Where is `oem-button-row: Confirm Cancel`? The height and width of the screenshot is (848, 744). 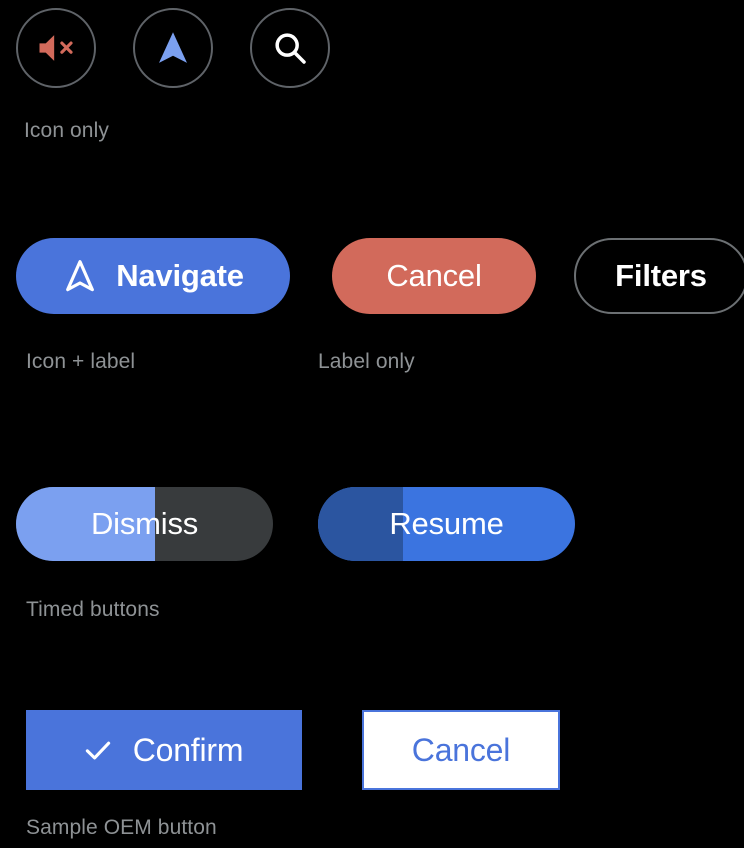 oem-button-row: Confirm Cancel is located at coordinates (293, 750).